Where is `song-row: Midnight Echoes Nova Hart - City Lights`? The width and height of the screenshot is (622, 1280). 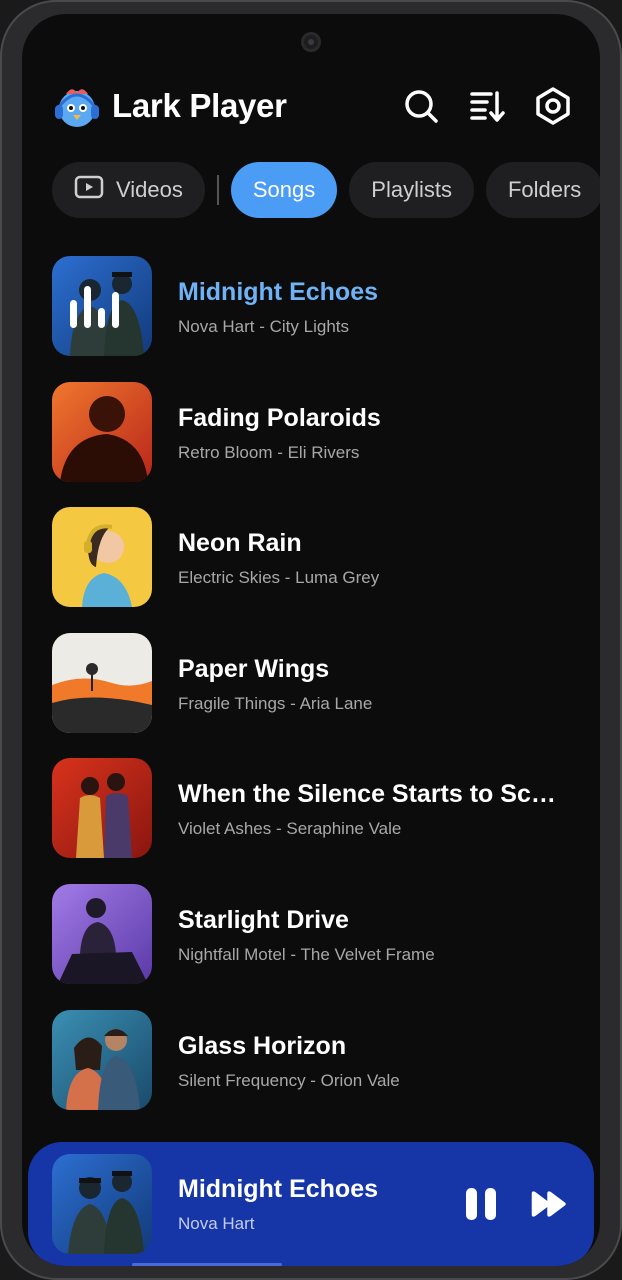 song-row: Midnight Echoes Nova Hart - City Lights is located at coordinates (316, 319).